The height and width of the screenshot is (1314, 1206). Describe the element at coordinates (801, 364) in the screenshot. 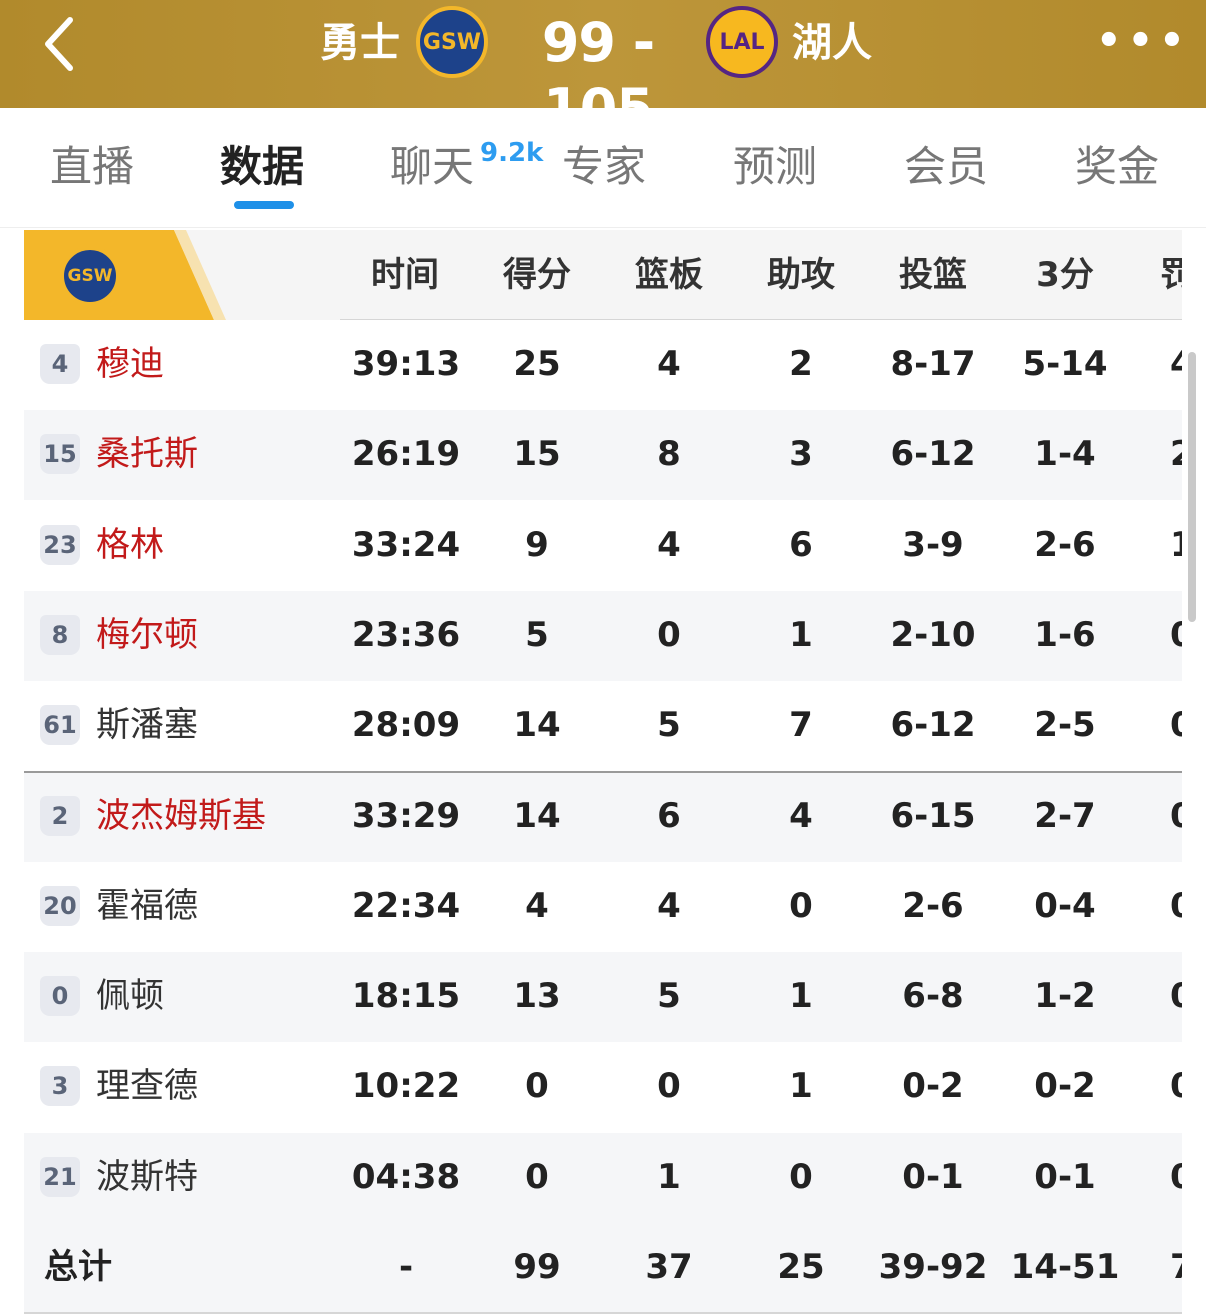

I see `stat-assists: 2` at that location.